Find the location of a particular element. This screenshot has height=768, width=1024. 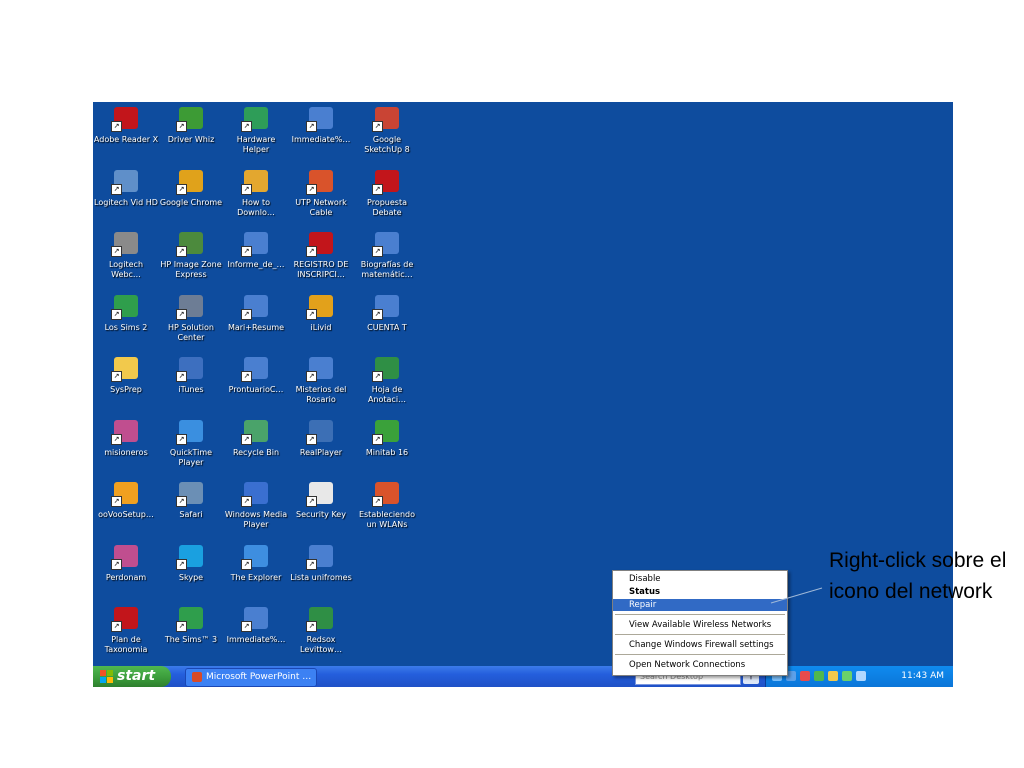

desktop-icon: ↗ Mari+Resume is located at coordinates (256, 323).